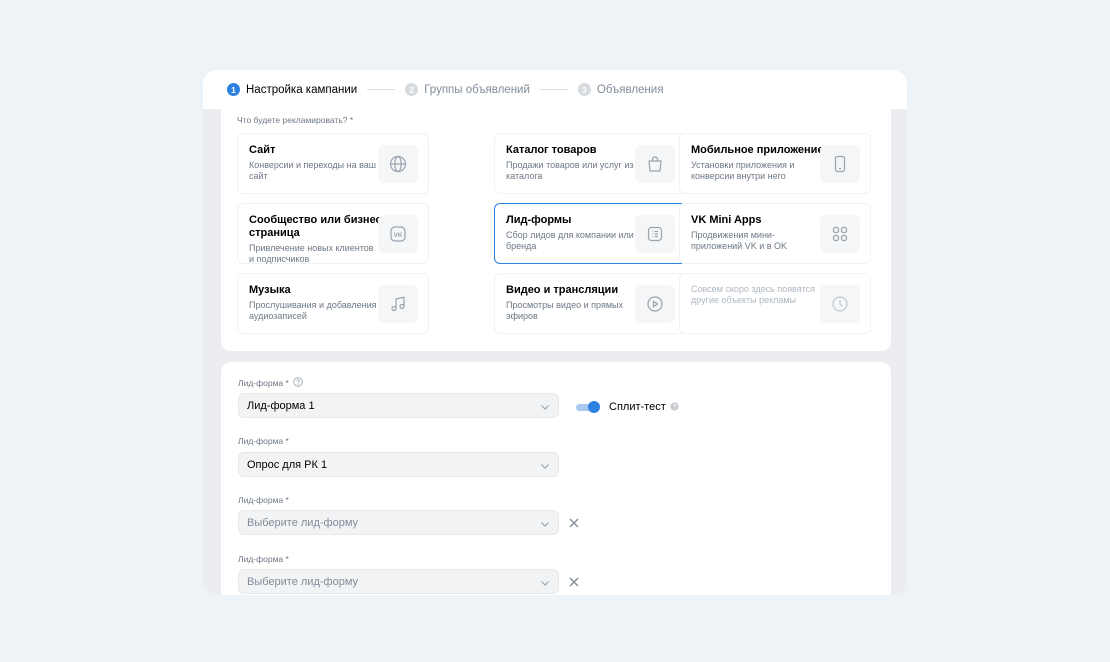 Image resolution: width=1110 pixels, height=662 pixels. Describe the element at coordinates (313, 310) in the screenshot. I see `card-description: Прослушивания и добавления аудиозаписей` at that location.